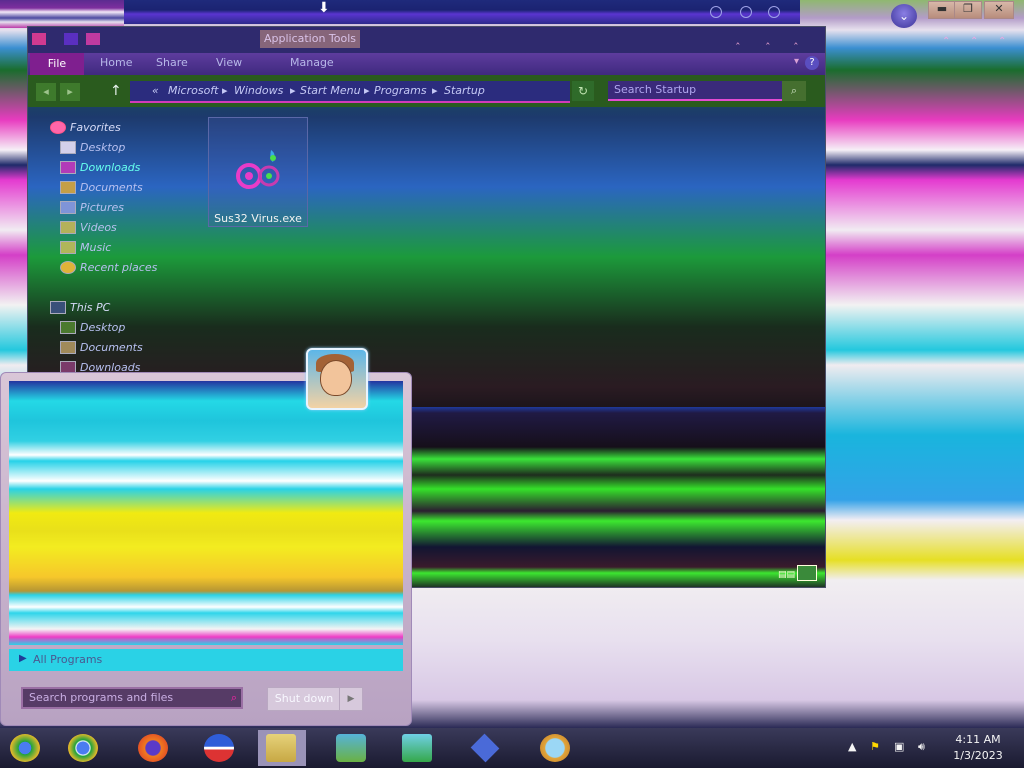 This screenshot has width=1024, height=768. What do you see at coordinates (90, 307) in the screenshot?
I see `this-pc-heading: This PC` at bounding box center [90, 307].